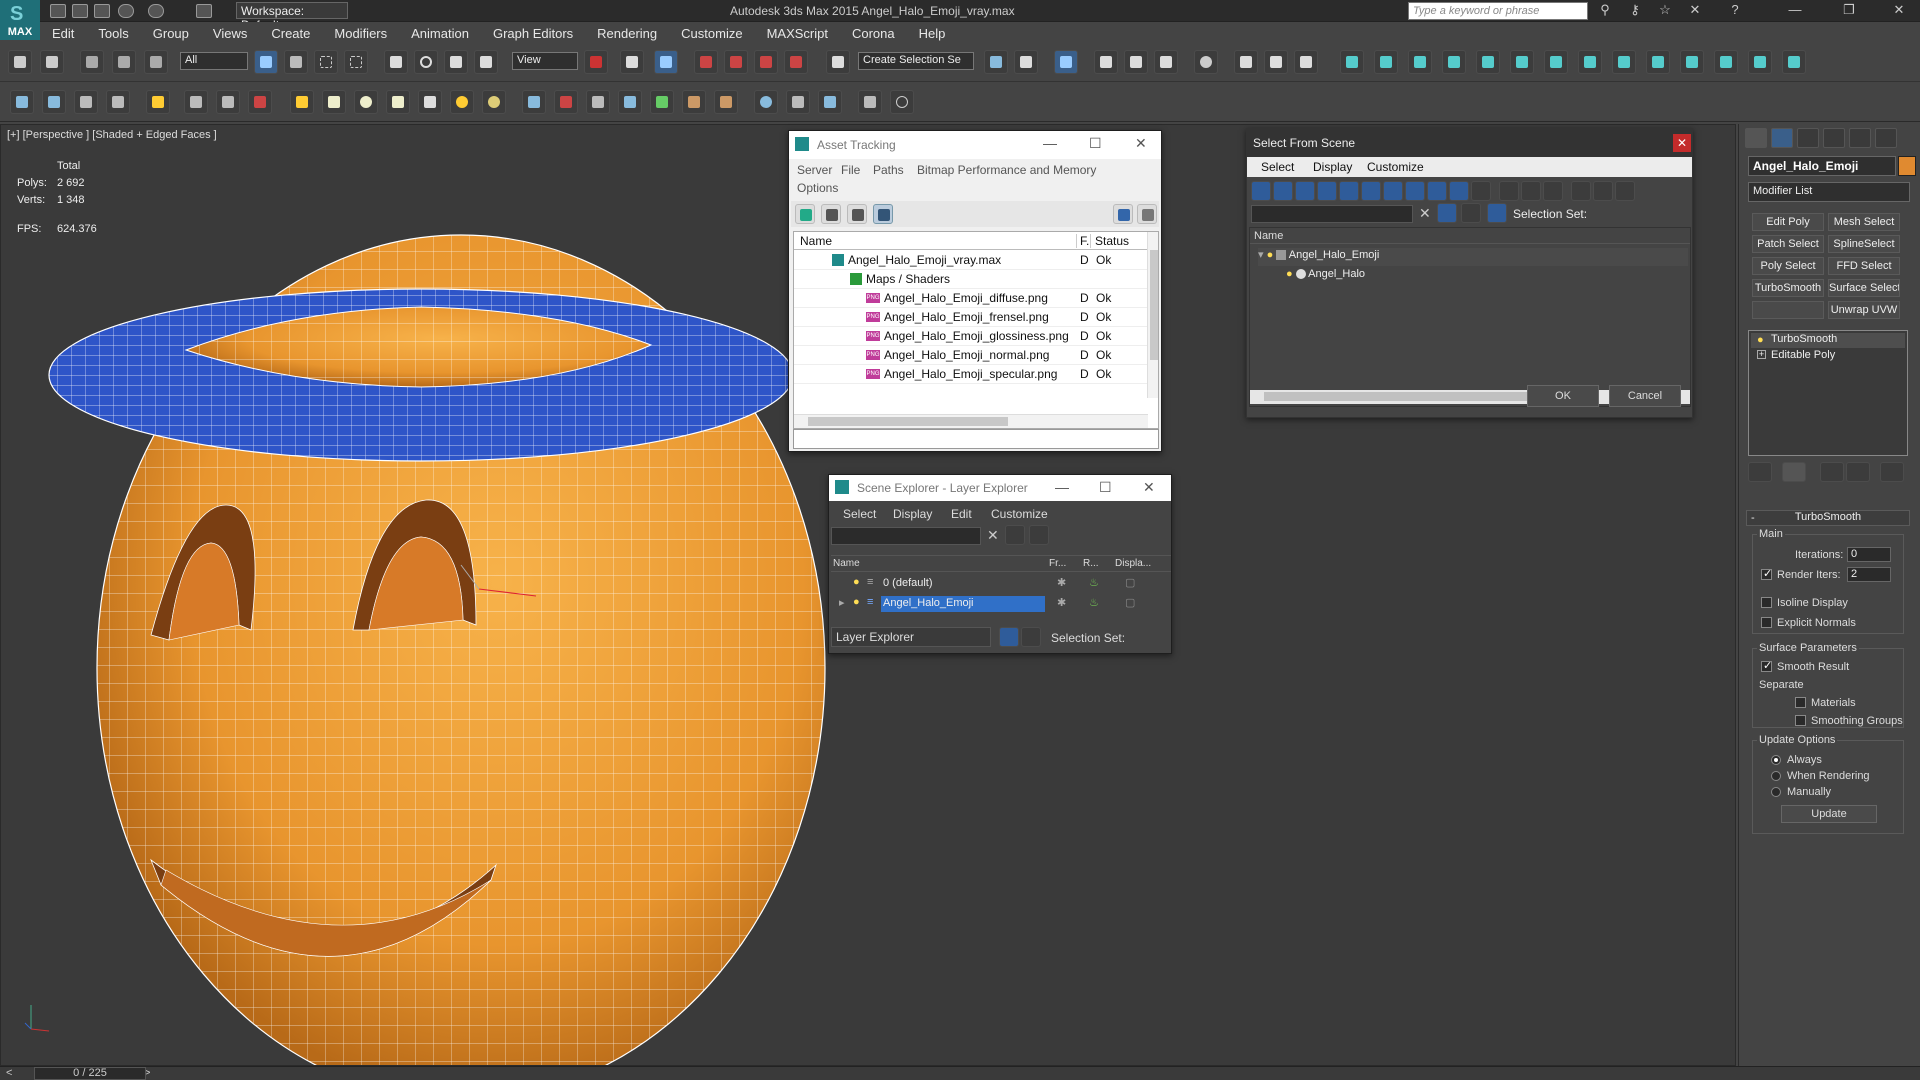 The height and width of the screenshot is (1080, 1920). I want to click on align-icon, so click(1026, 62).